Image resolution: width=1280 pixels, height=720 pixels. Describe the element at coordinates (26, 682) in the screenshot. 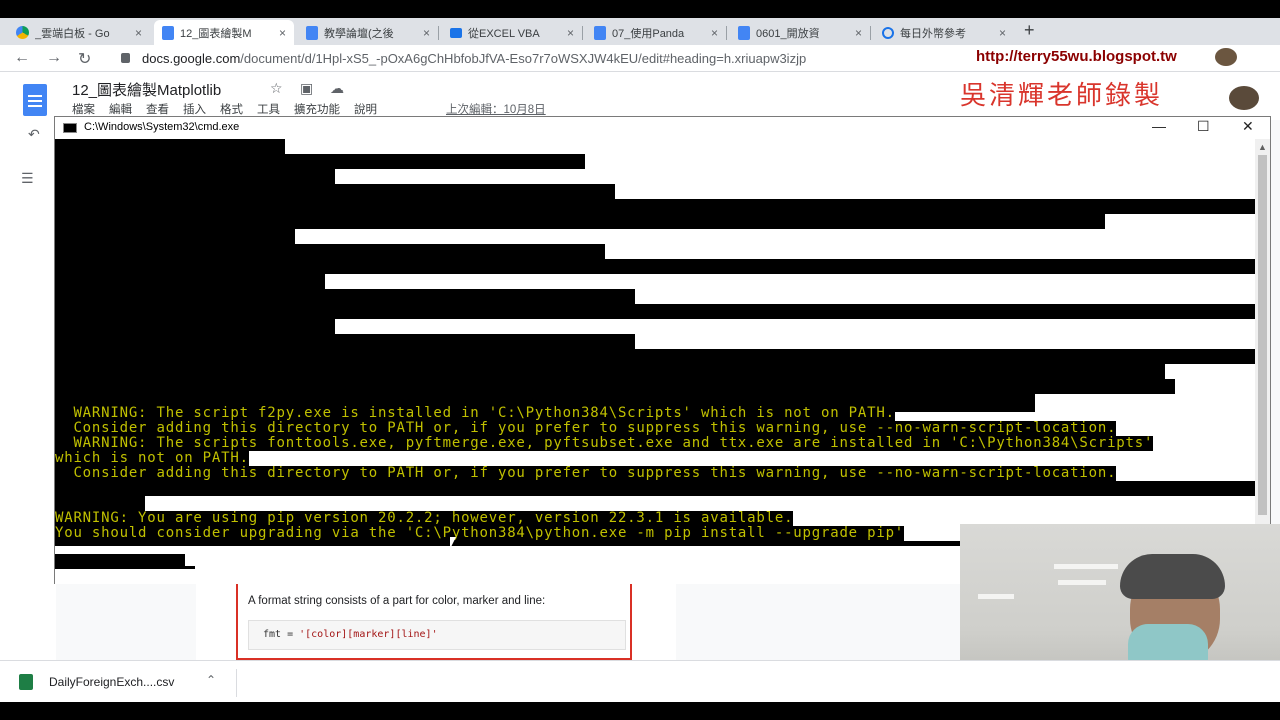

I see `csv-file-icon` at that location.